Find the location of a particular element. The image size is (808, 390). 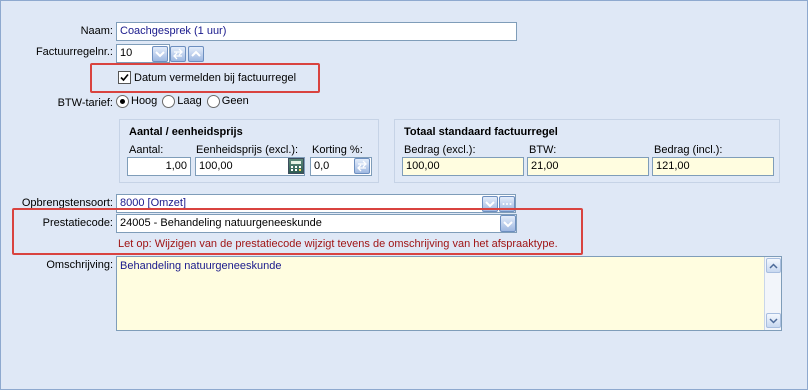

btw-tarief-label: BTW-tarief: is located at coordinates (85, 103).